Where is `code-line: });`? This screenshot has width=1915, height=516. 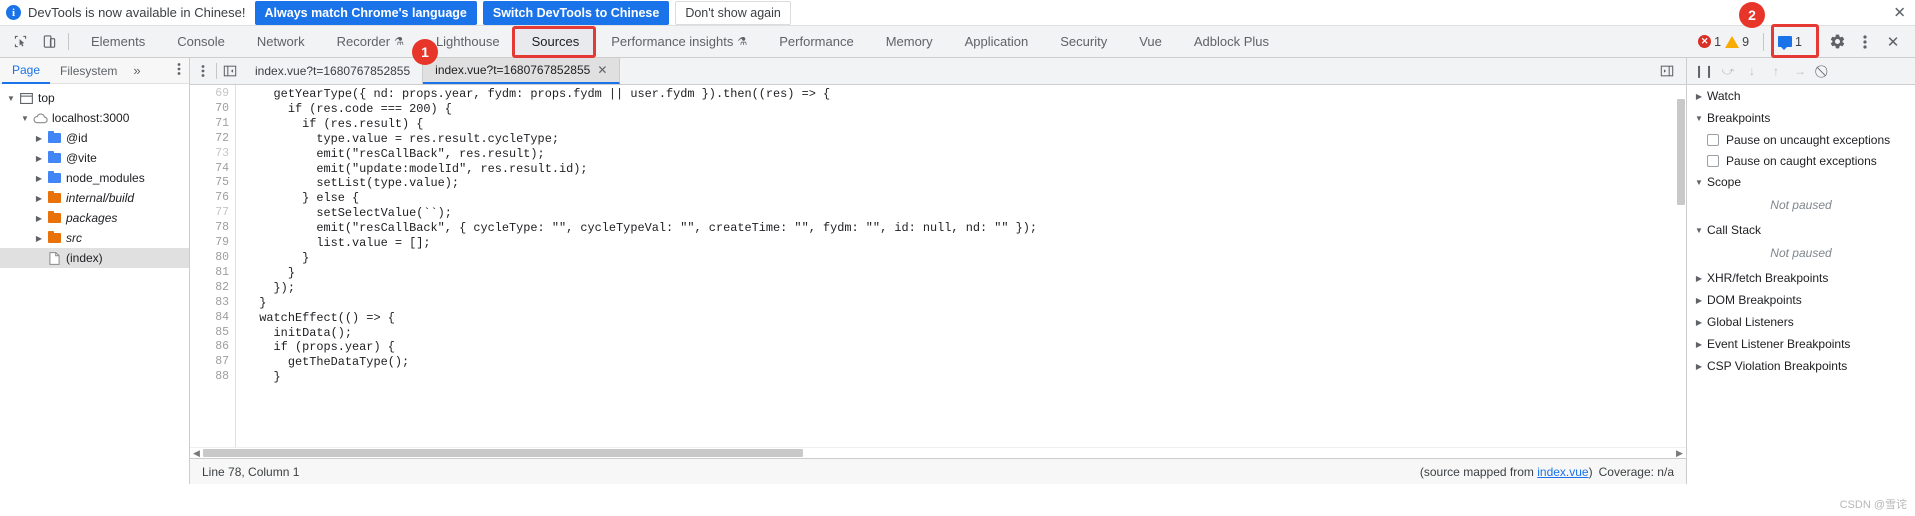
code-line: }); is located at coordinates (965, 288).